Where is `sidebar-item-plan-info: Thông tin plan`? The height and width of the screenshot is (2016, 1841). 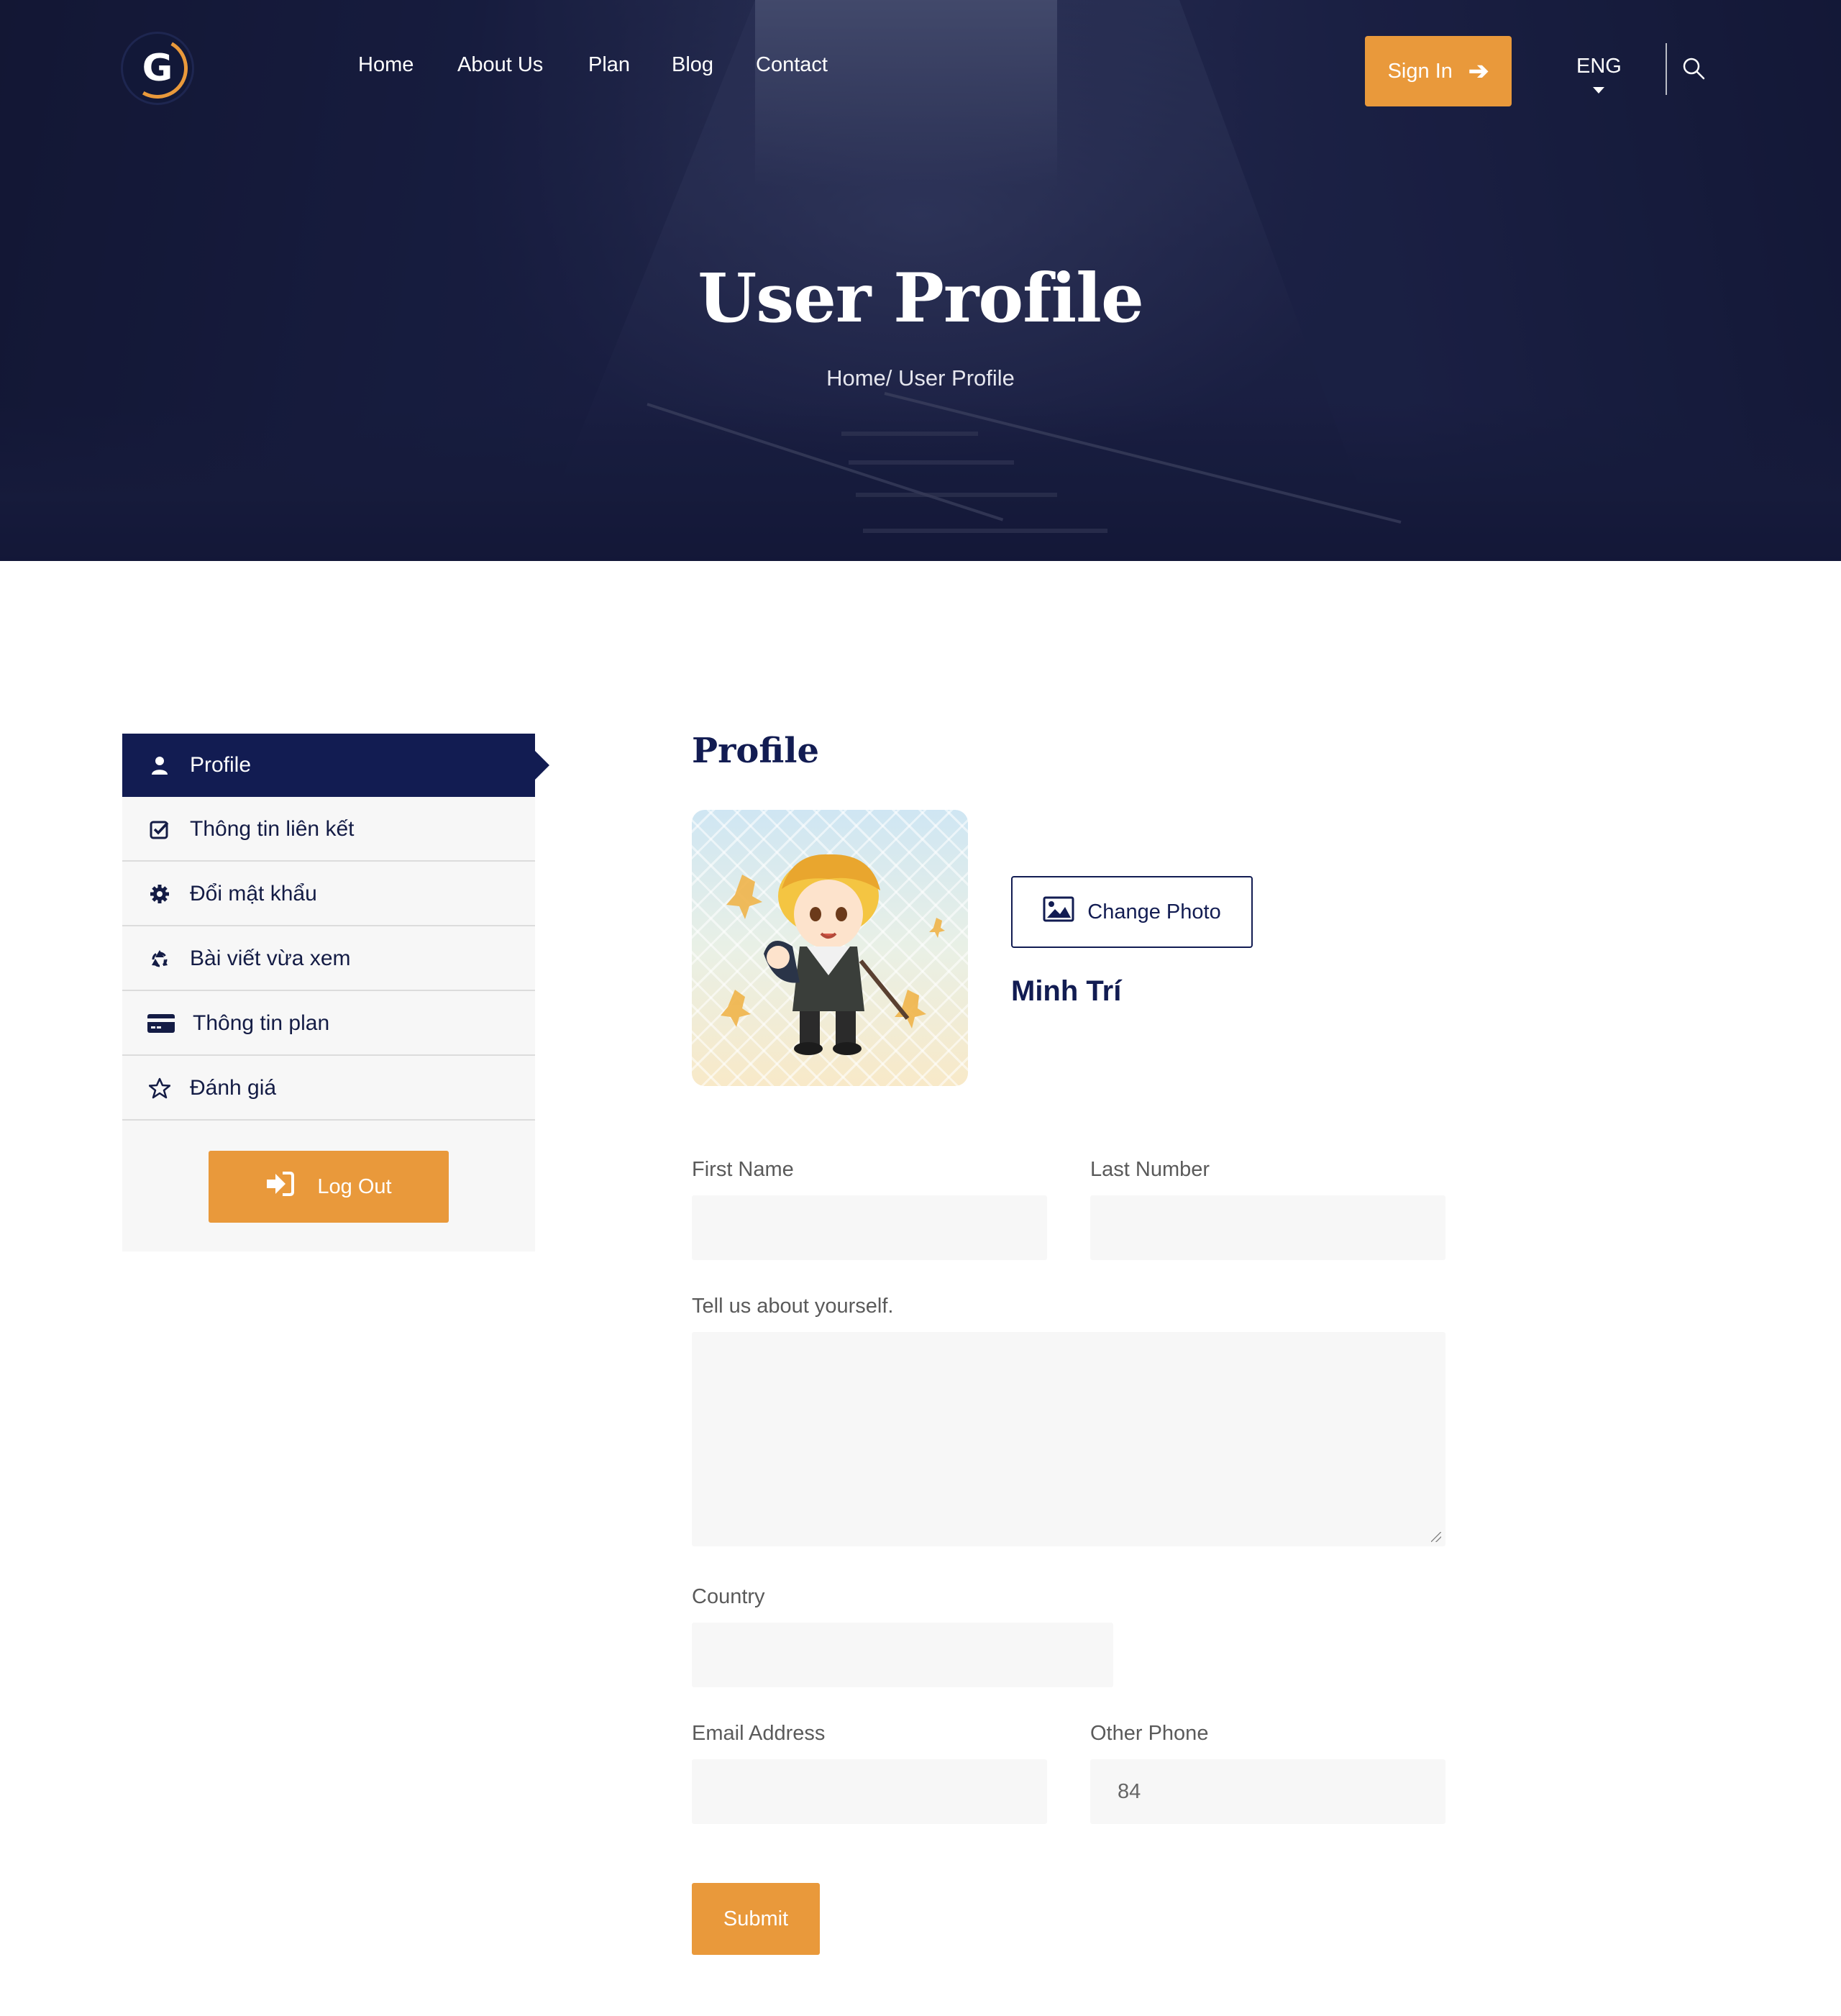 sidebar-item-plan-info: Thông tin plan is located at coordinates (328, 1024).